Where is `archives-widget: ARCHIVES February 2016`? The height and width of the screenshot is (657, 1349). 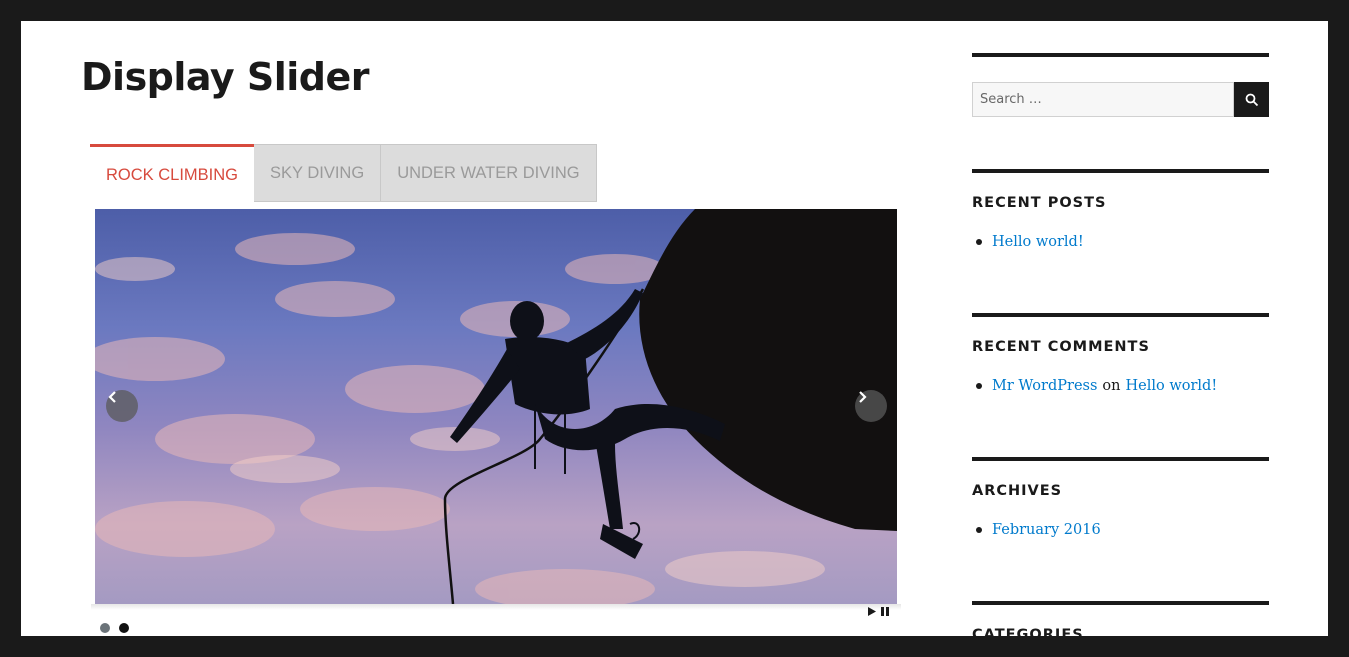
archives-widget: ARCHIVES February 2016 is located at coordinates (1120, 514).